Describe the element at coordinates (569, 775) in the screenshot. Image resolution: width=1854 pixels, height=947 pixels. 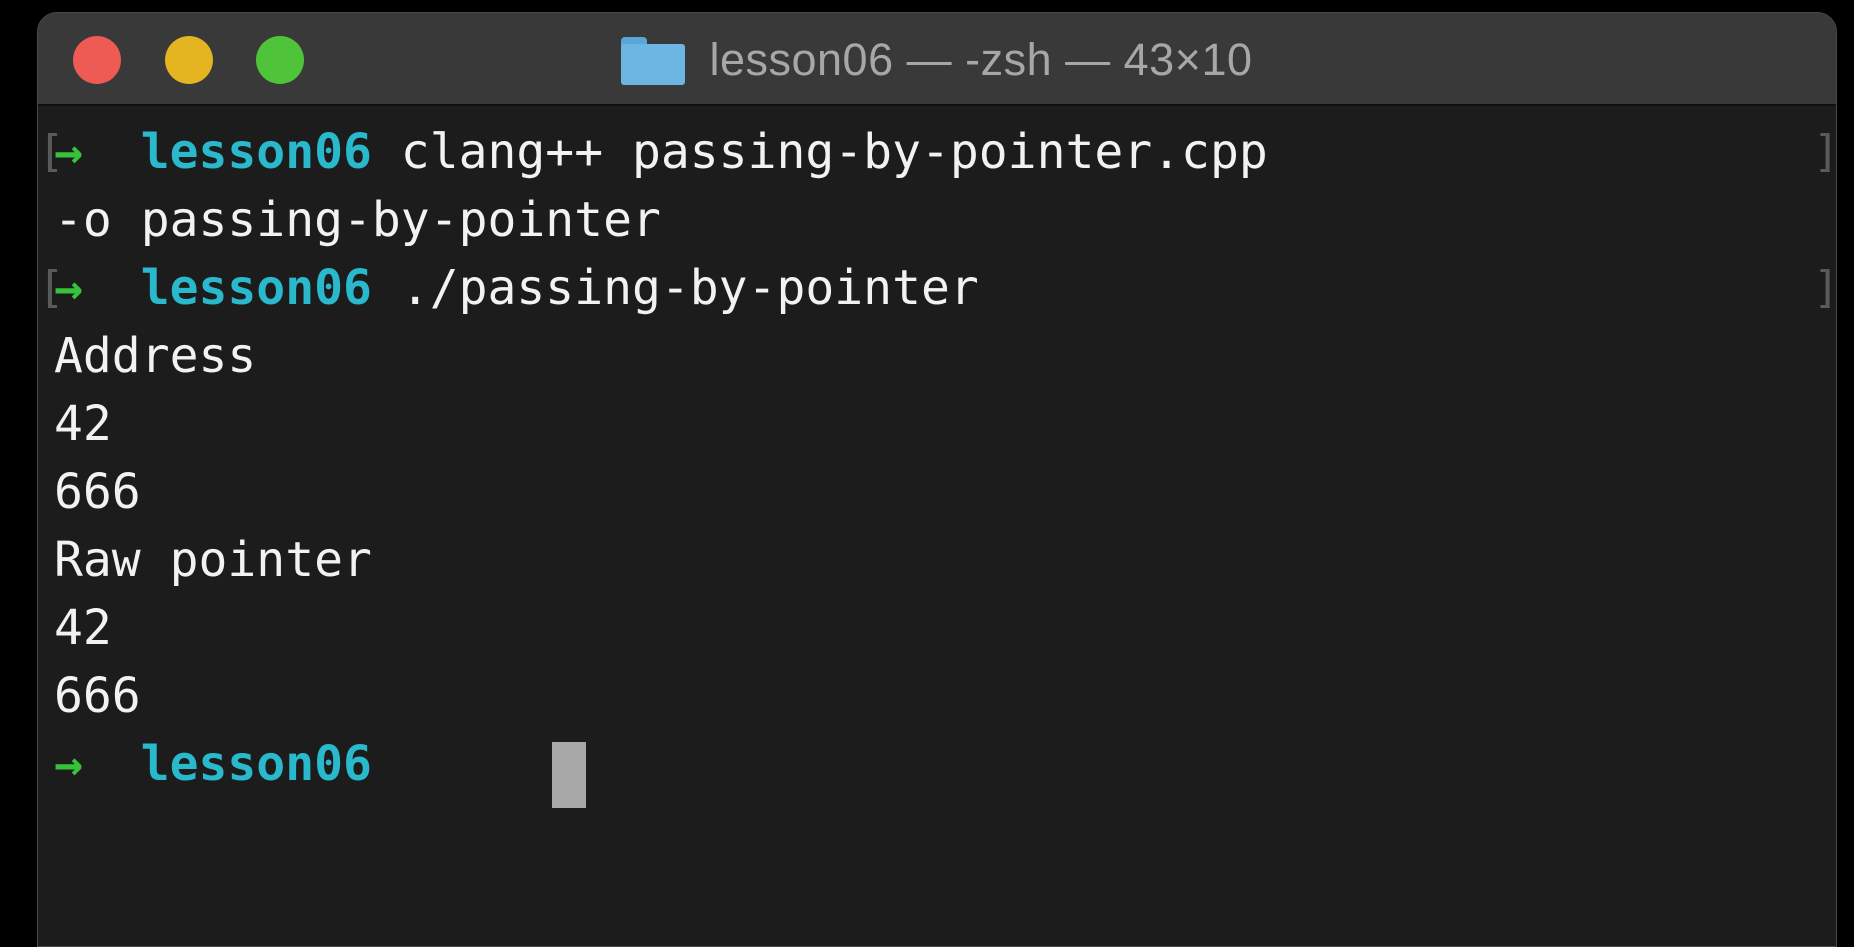
I see `text-cursor` at that location.